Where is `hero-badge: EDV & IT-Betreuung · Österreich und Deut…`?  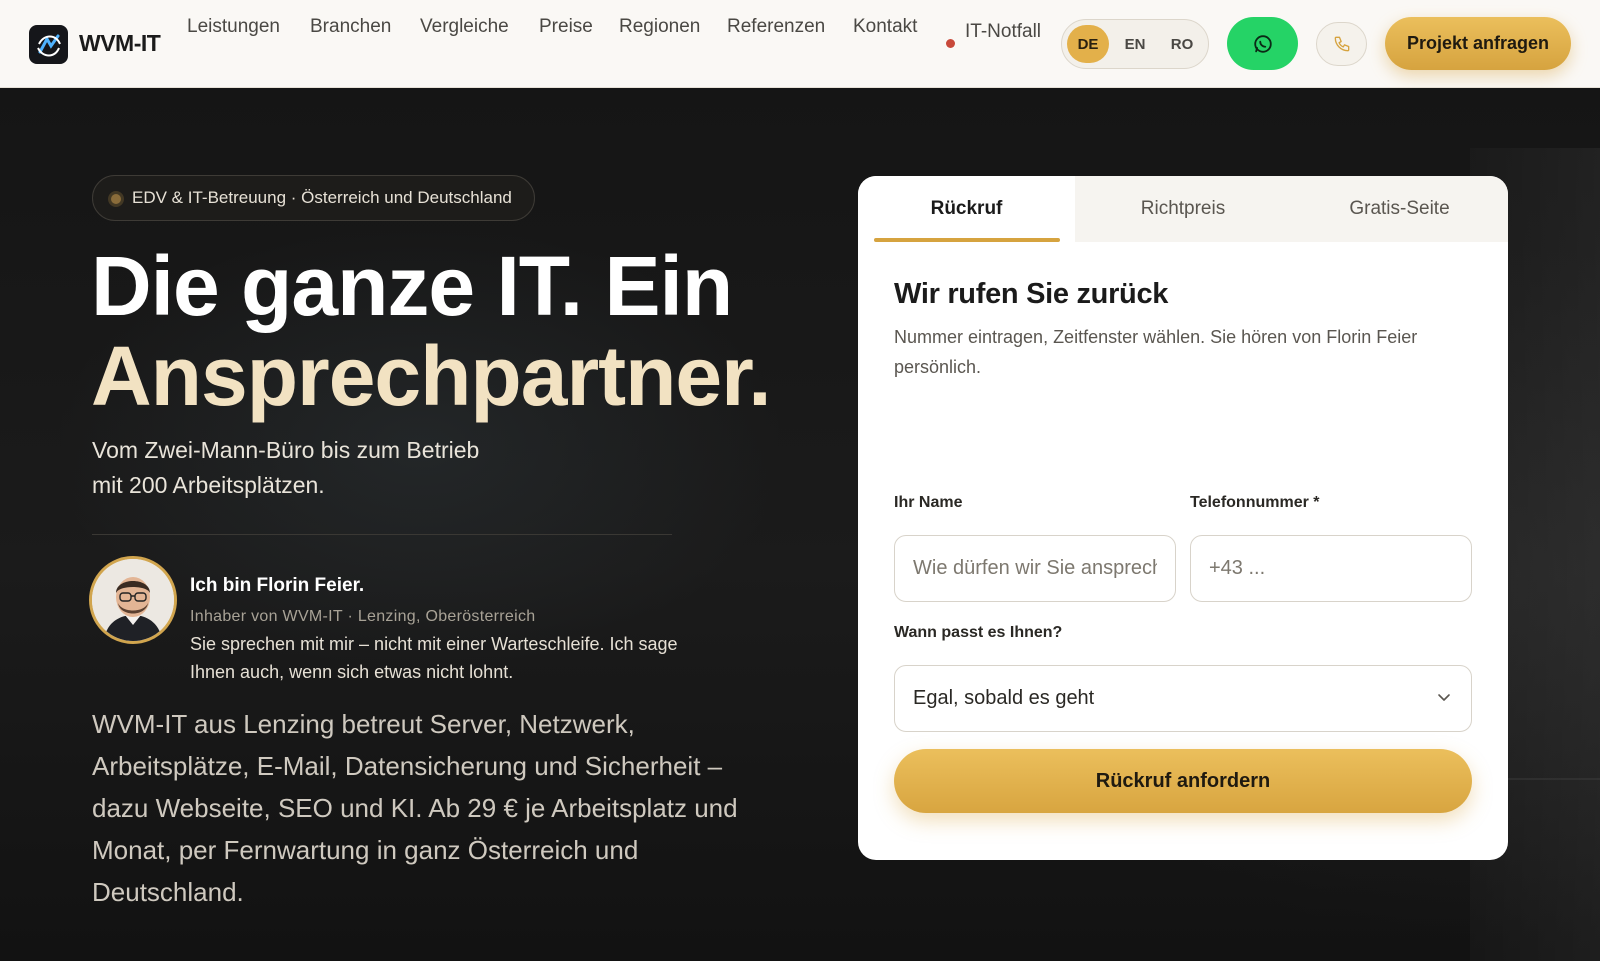 hero-badge: EDV & IT-Betreuung · Österreich und Deut… is located at coordinates (313, 198).